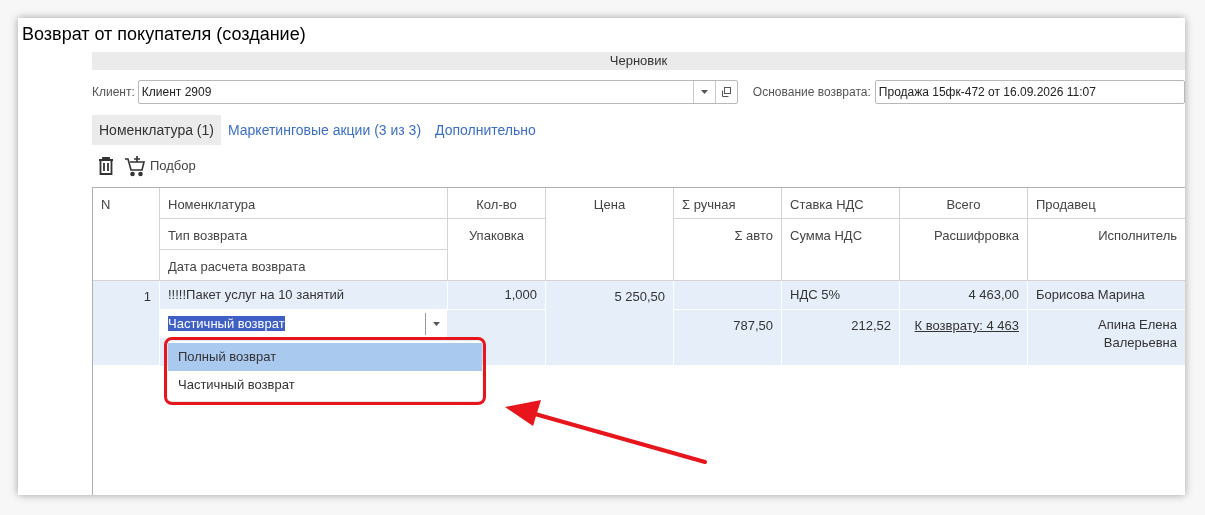  Describe the element at coordinates (325, 357) in the screenshot. I see `dropdown-option: Полный возврат` at that location.